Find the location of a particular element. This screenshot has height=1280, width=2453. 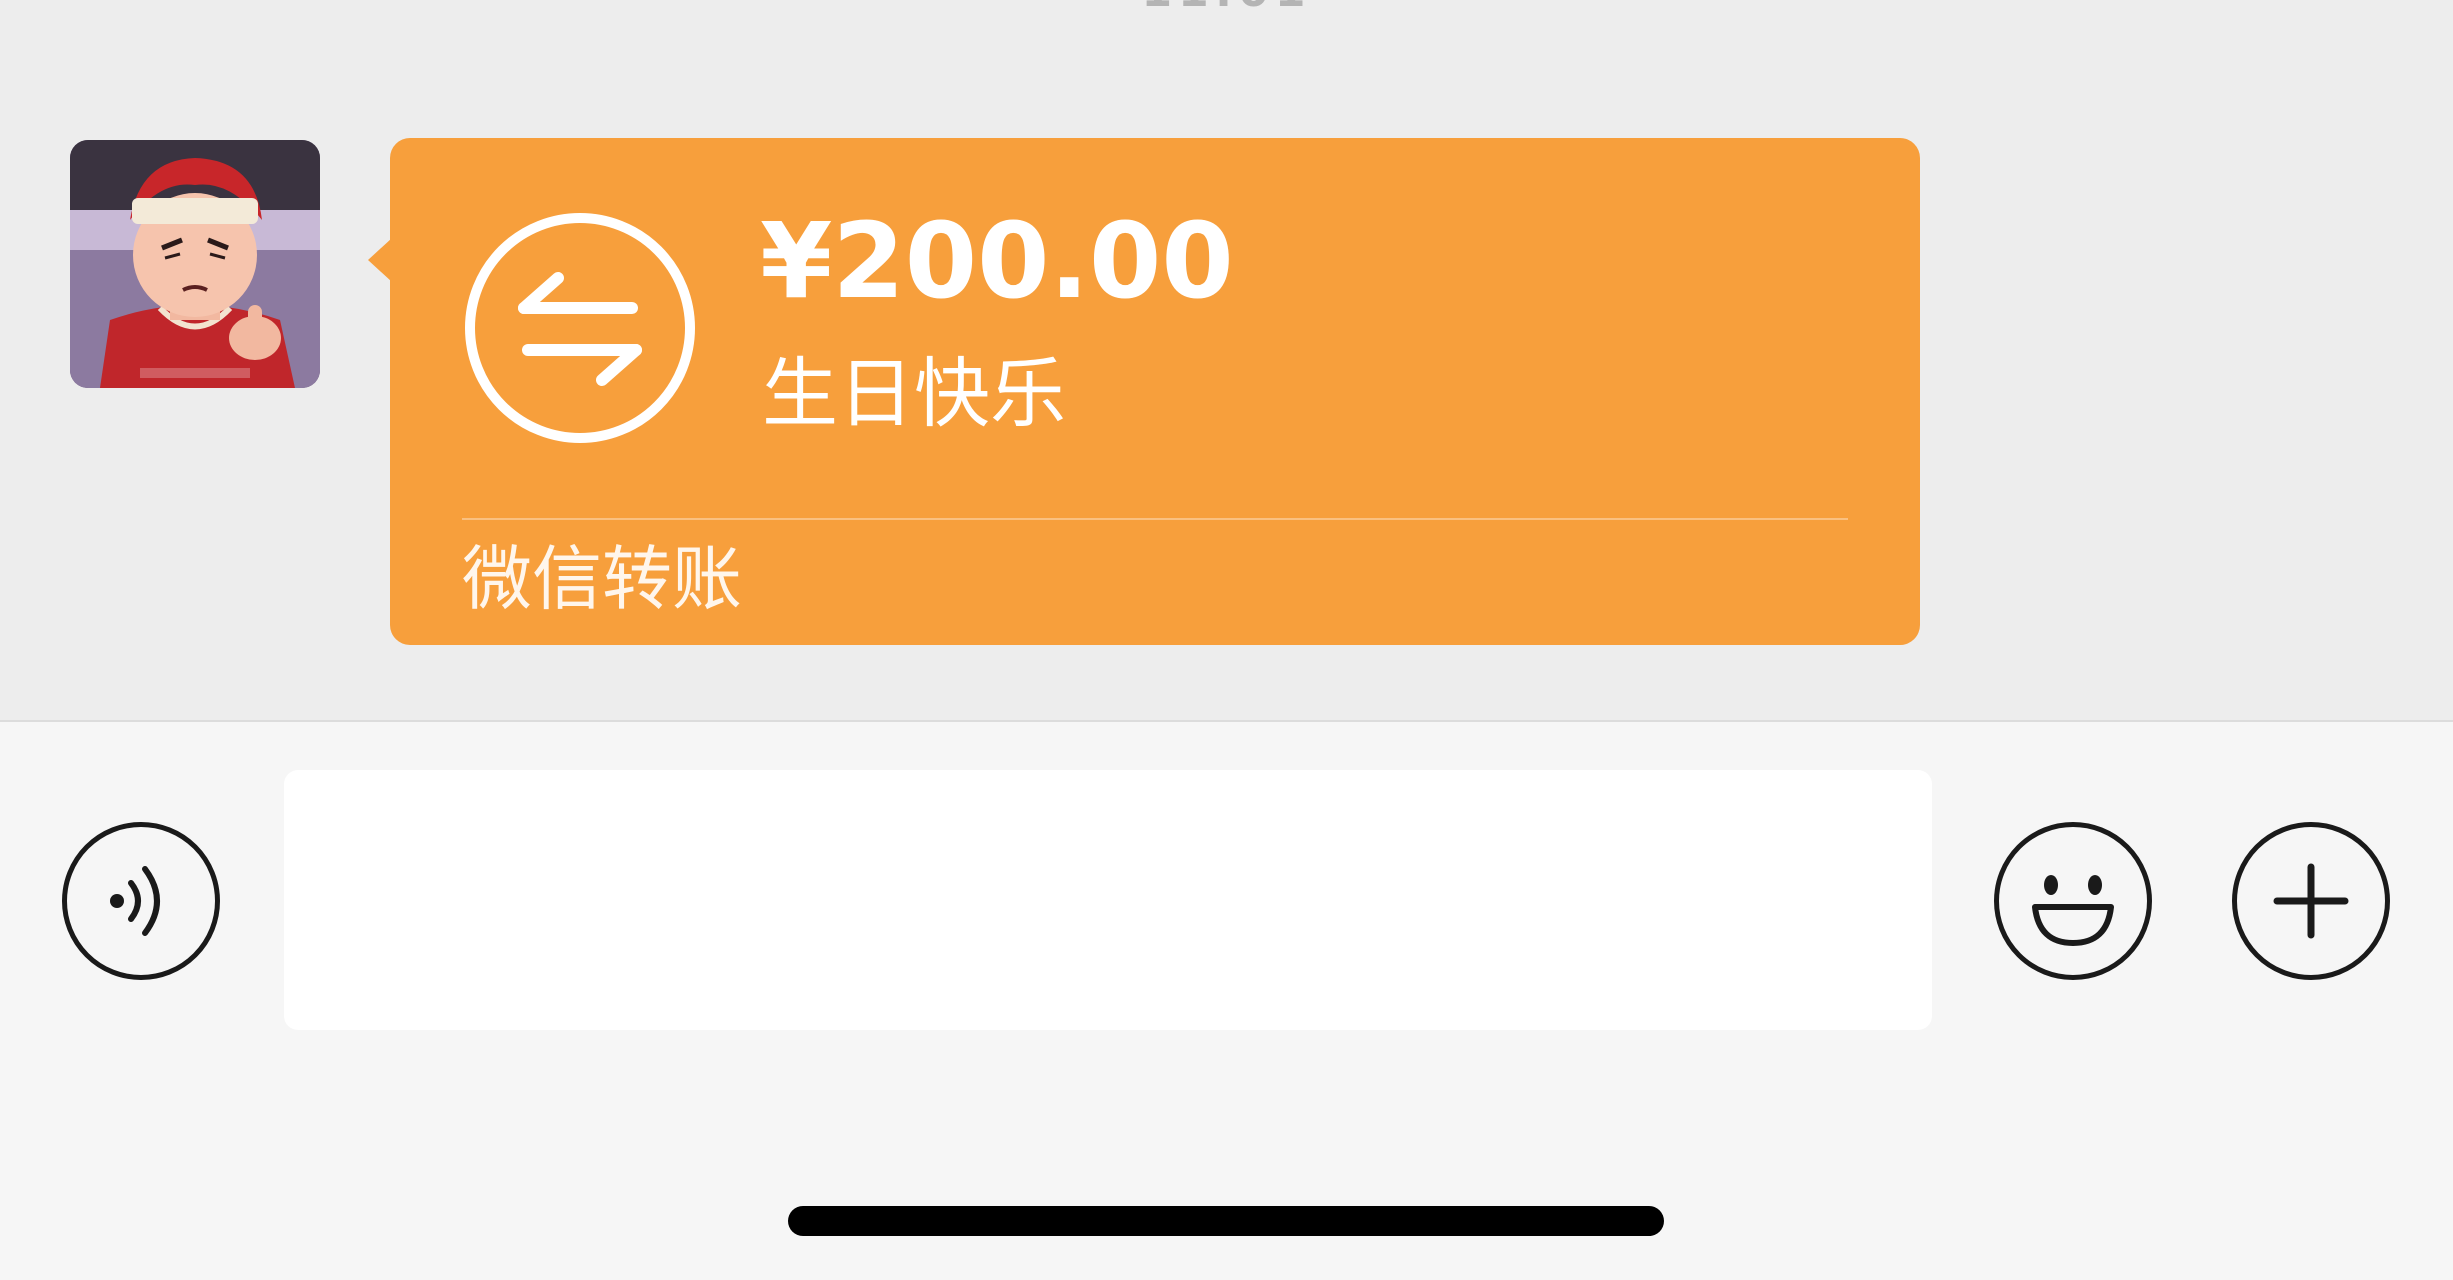

voice-input-button is located at coordinates (141, 901).